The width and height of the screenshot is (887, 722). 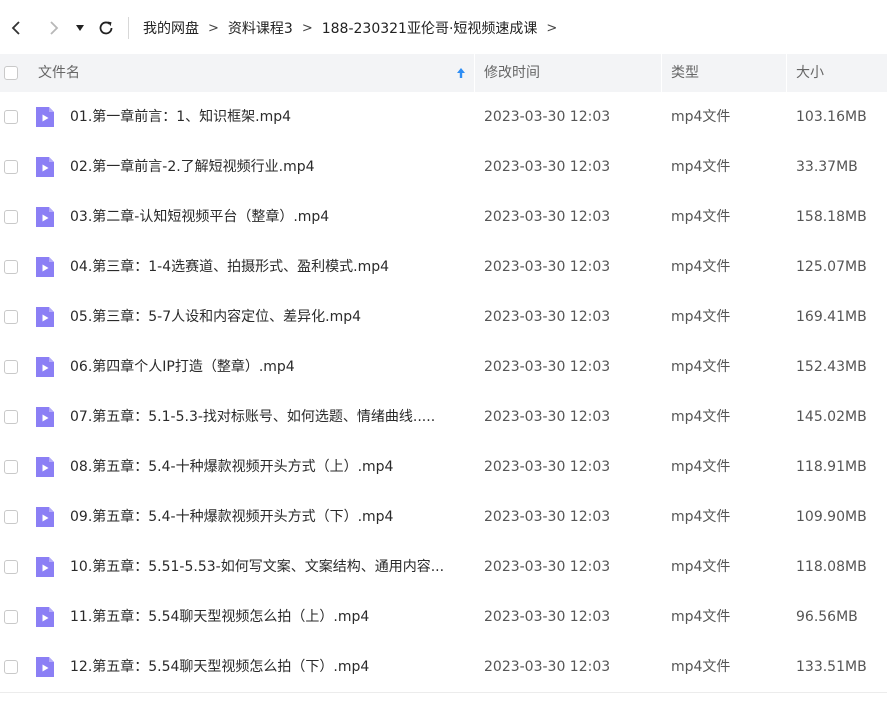 I want to click on chevron-left-icon, so click(x=15, y=28).